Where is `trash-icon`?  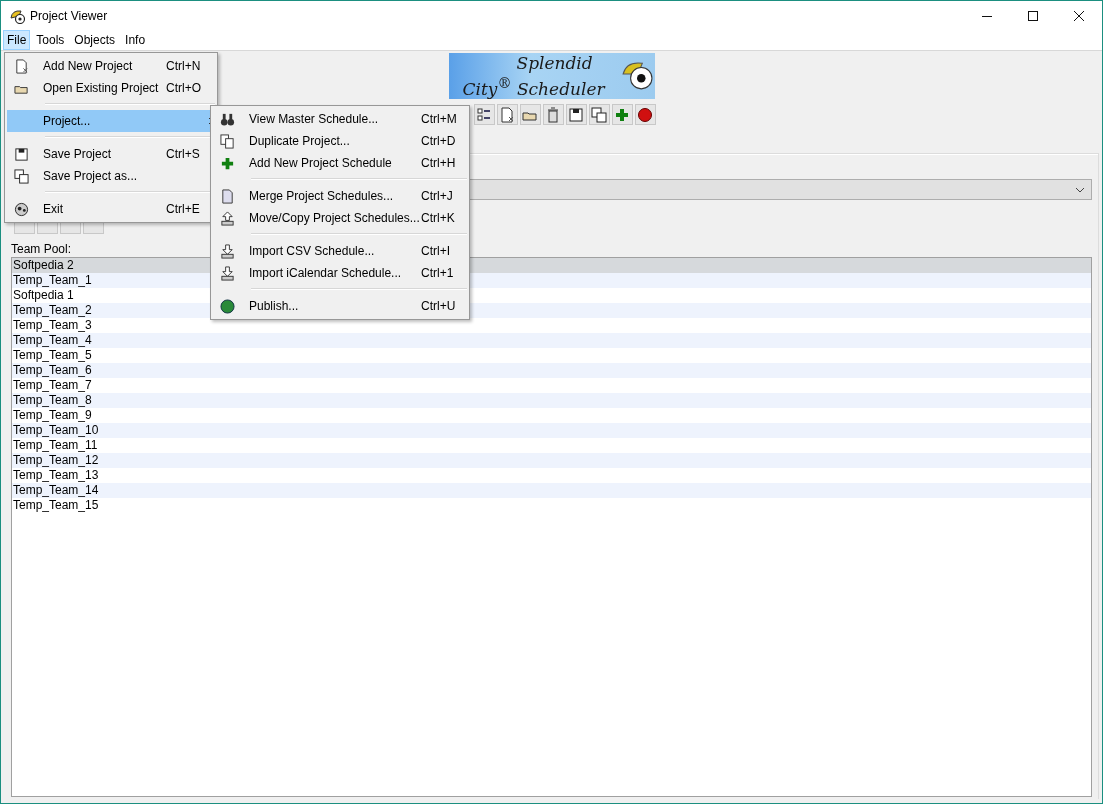
trash-icon is located at coordinates (553, 114).